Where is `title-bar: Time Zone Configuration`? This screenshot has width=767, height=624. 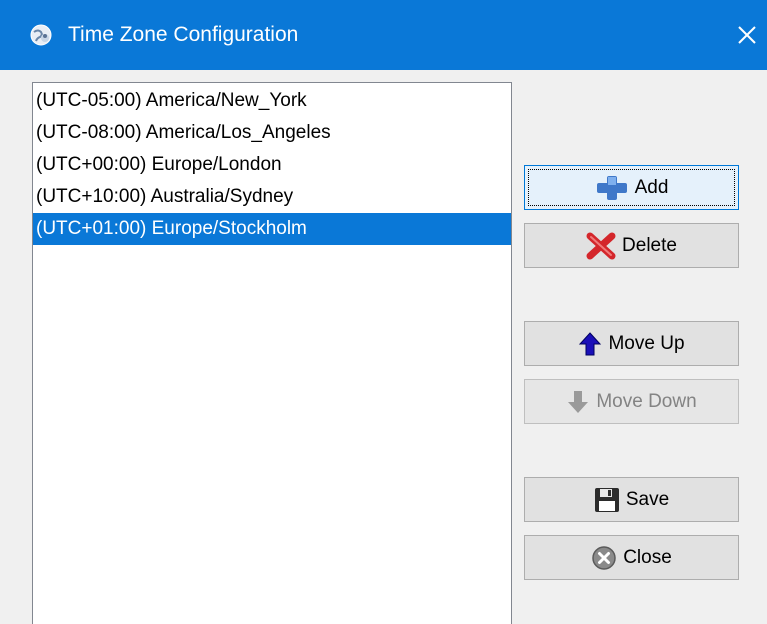 title-bar: Time Zone Configuration is located at coordinates (383, 35).